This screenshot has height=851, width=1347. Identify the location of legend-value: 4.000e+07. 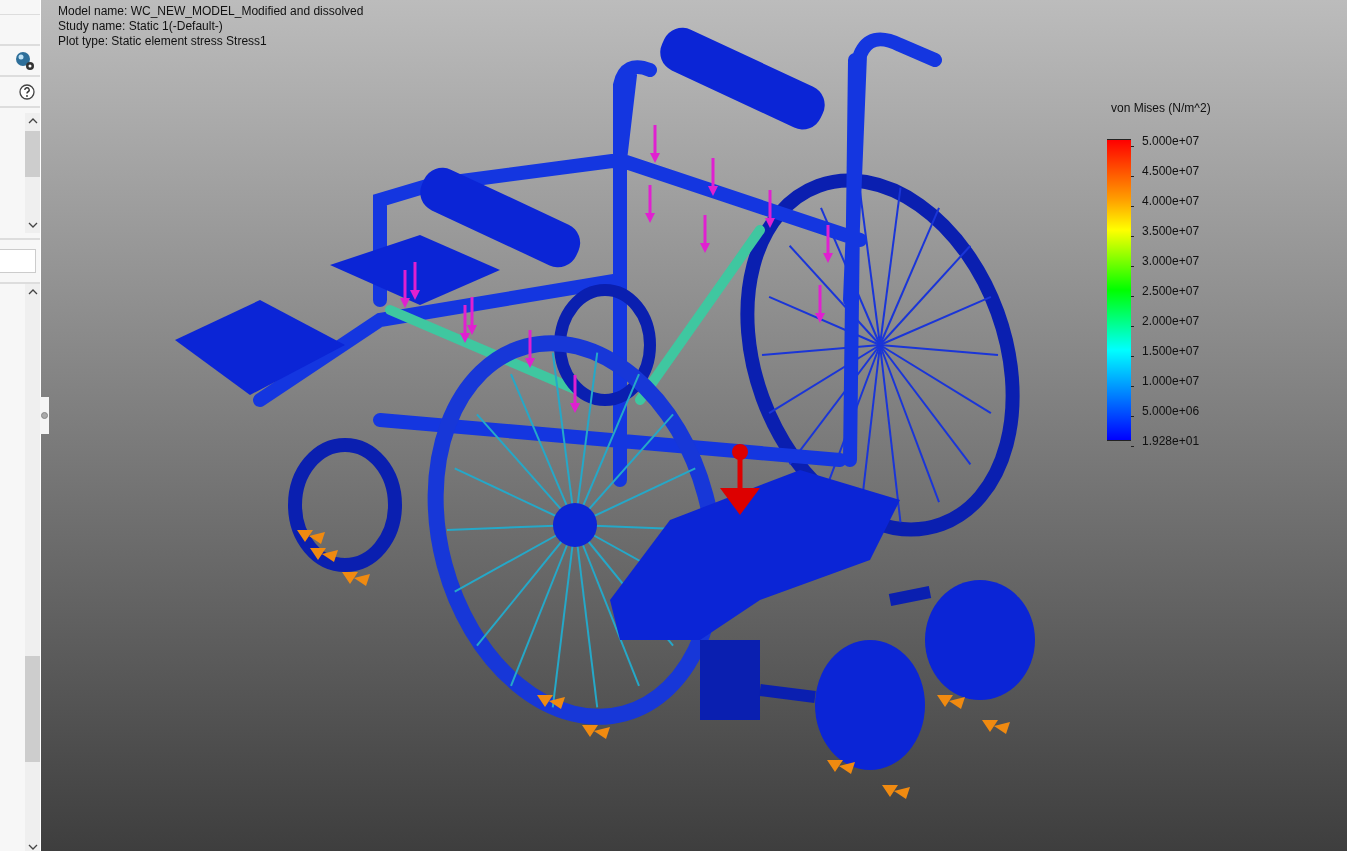
(1171, 201).